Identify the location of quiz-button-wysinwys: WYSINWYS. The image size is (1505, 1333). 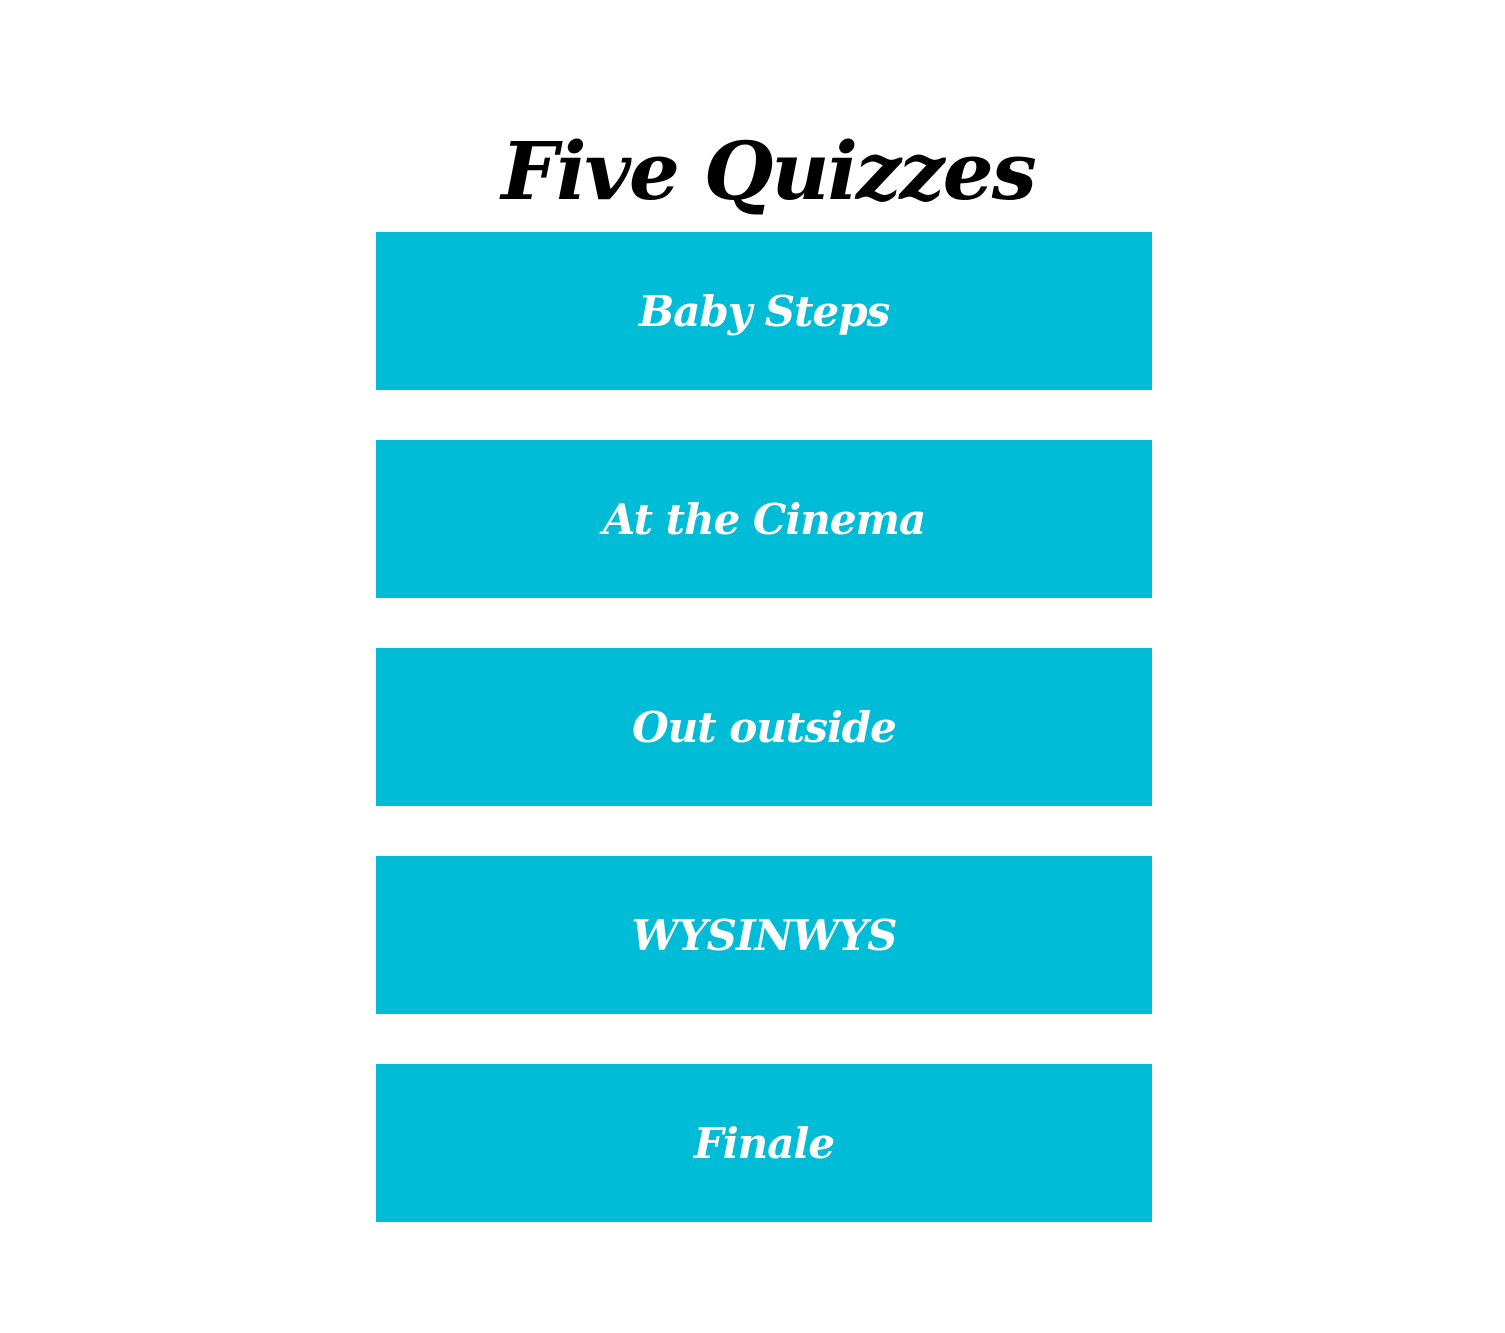
(764, 935).